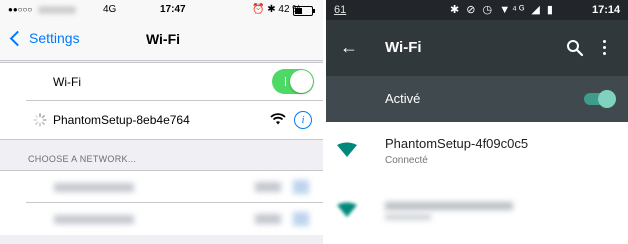 This screenshot has height=244, width=628. I want to click on wifi-switch-bar: Activé, so click(477, 99).